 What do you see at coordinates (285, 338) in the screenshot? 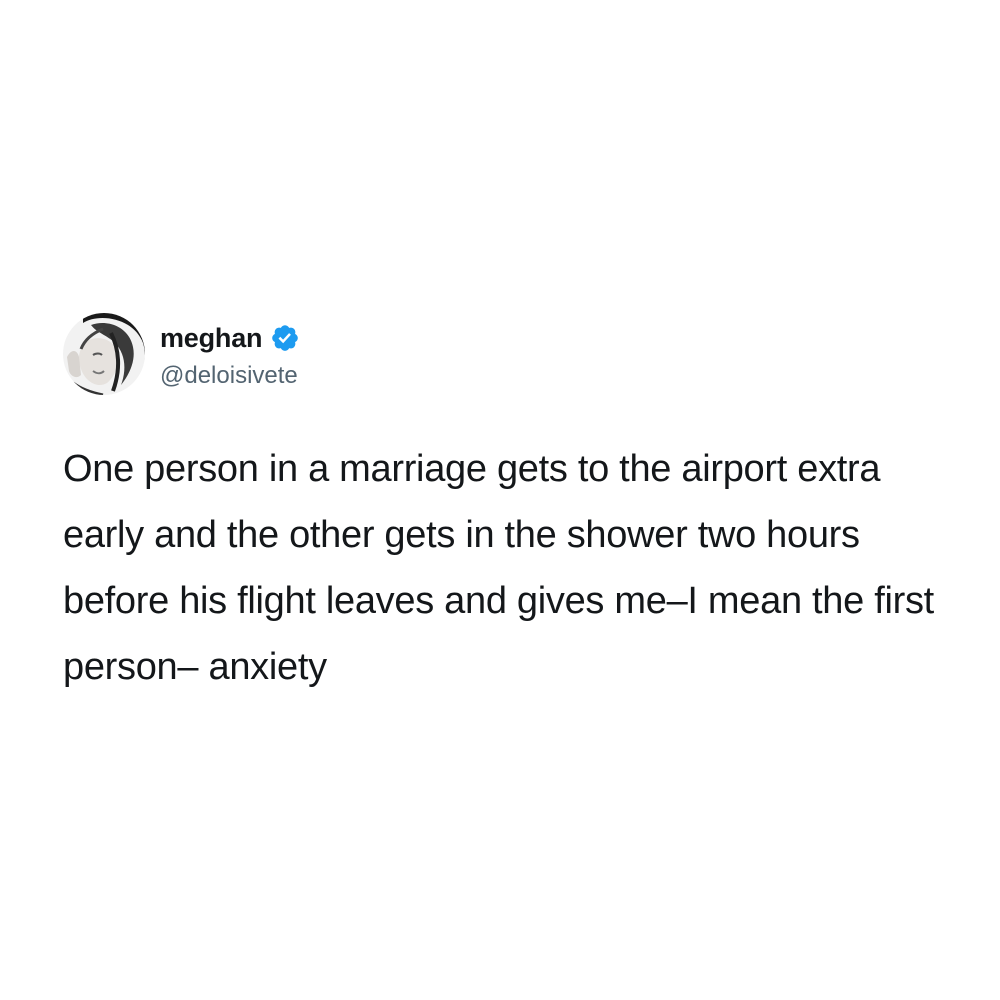
I see `verified-badge-icon` at bounding box center [285, 338].